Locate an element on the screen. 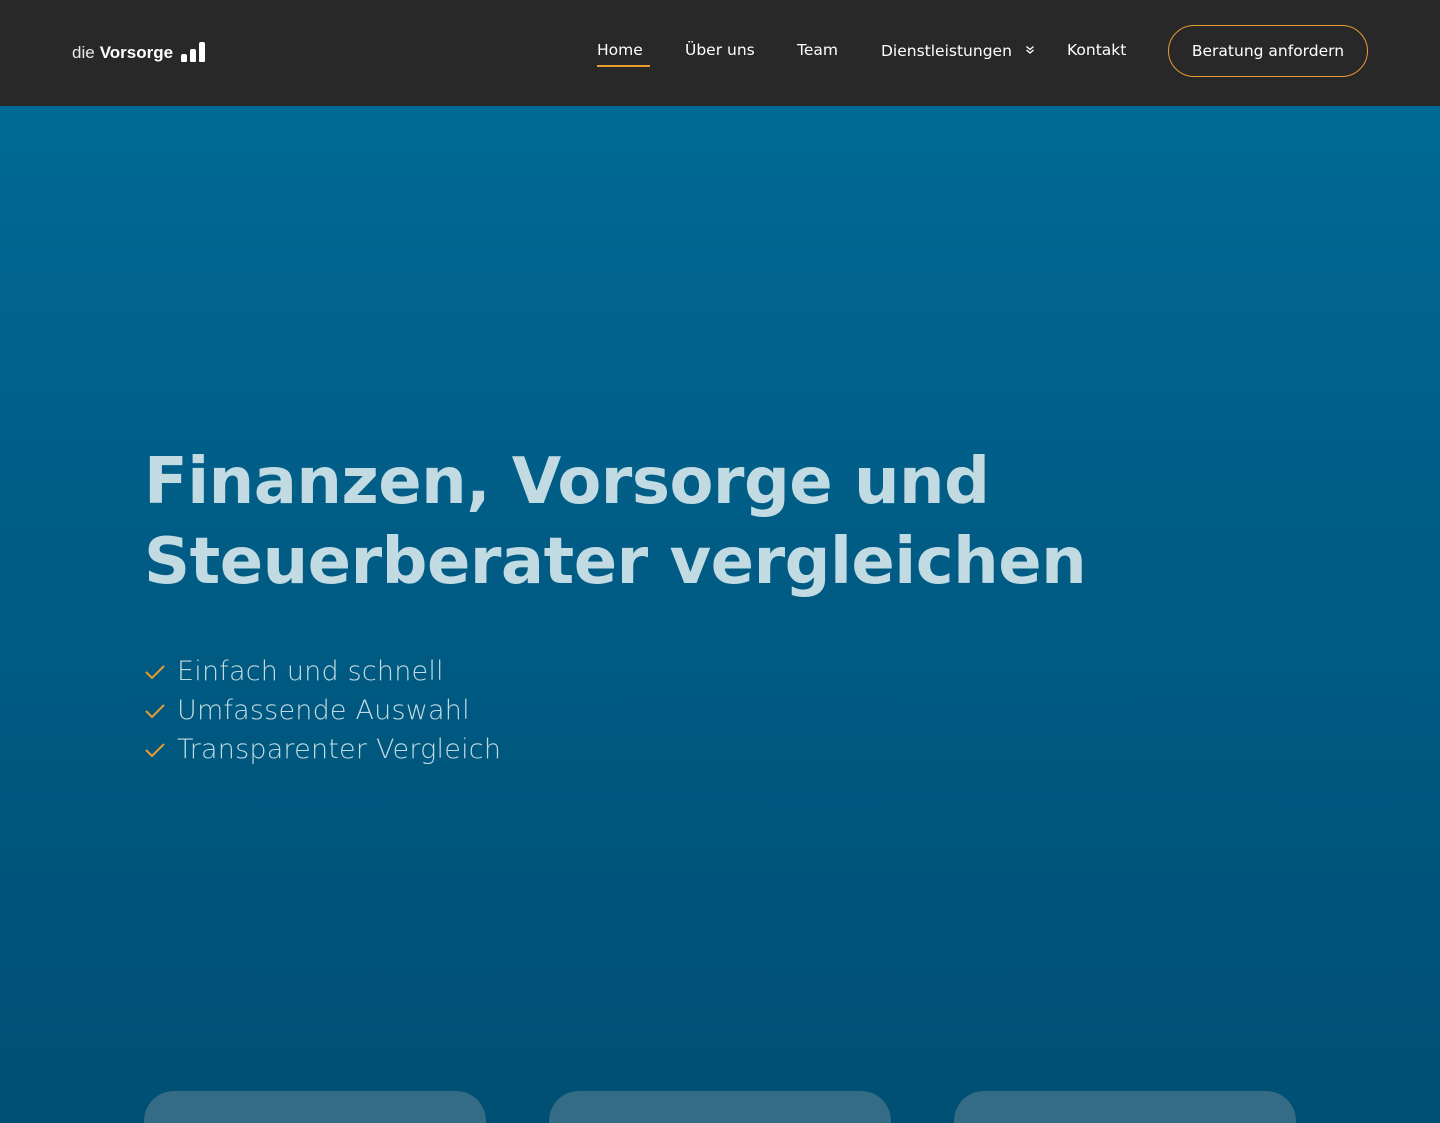 The height and width of the screenshot is (1123, 1440). nav-item-about: Über uns is located at coordinates (720, 50).